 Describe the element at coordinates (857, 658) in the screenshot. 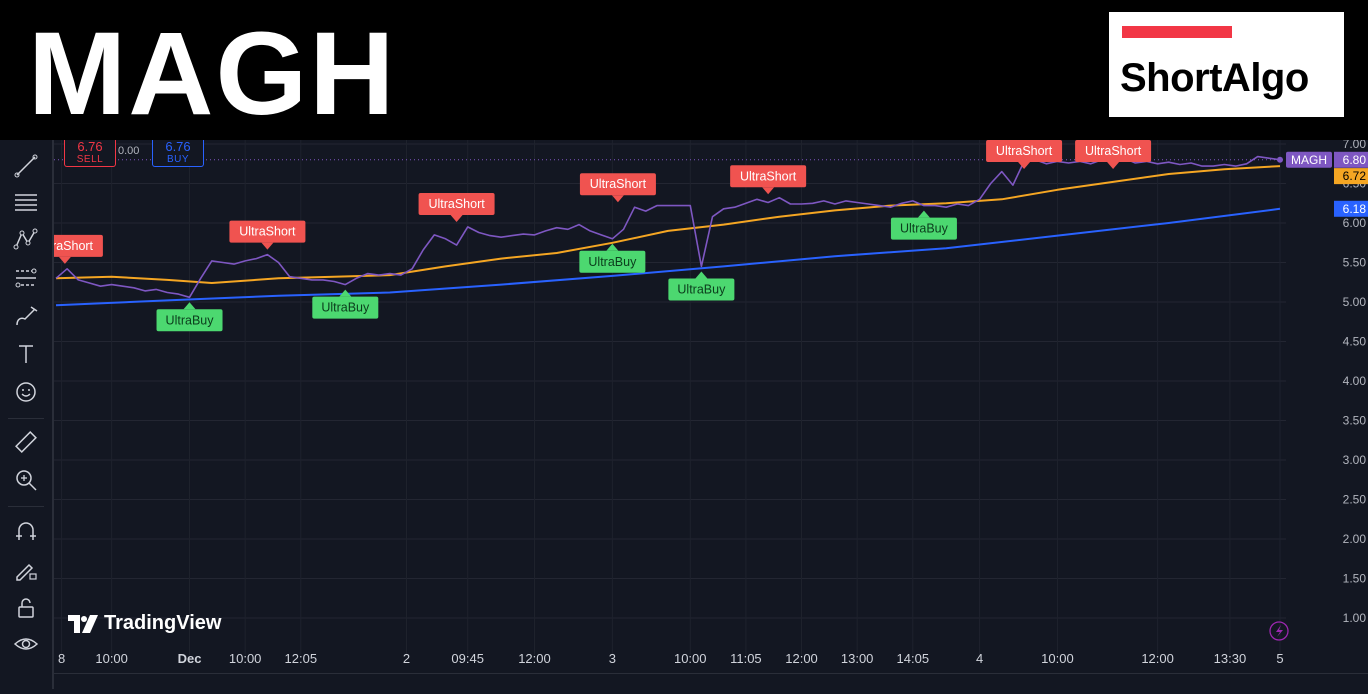

I see `x-tick-label: 13:00` at that location.